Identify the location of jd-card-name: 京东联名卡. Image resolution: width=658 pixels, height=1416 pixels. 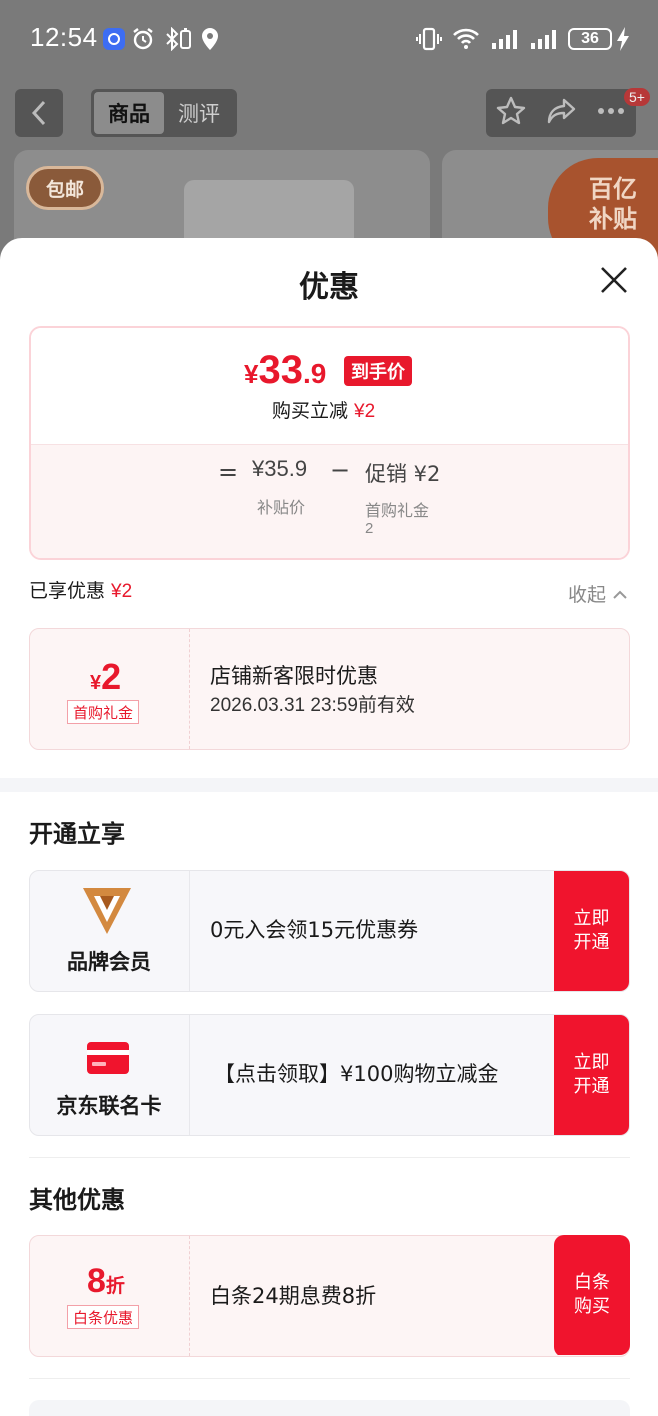
(109, 1106).